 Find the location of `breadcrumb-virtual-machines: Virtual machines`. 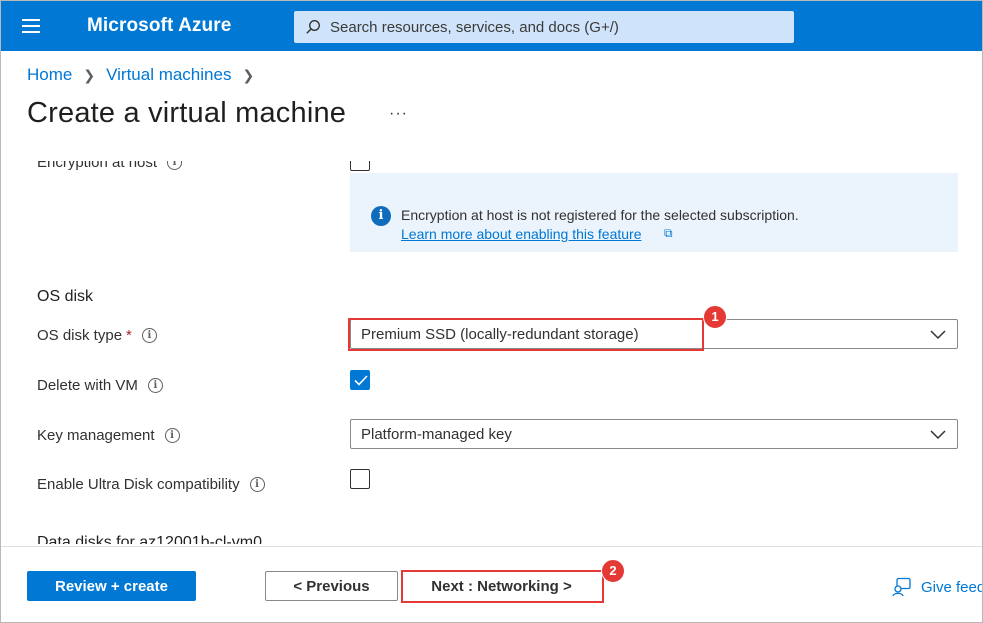

breadcrumb-virtual-machines: Virtual machines is located at coordinates (168, 75).